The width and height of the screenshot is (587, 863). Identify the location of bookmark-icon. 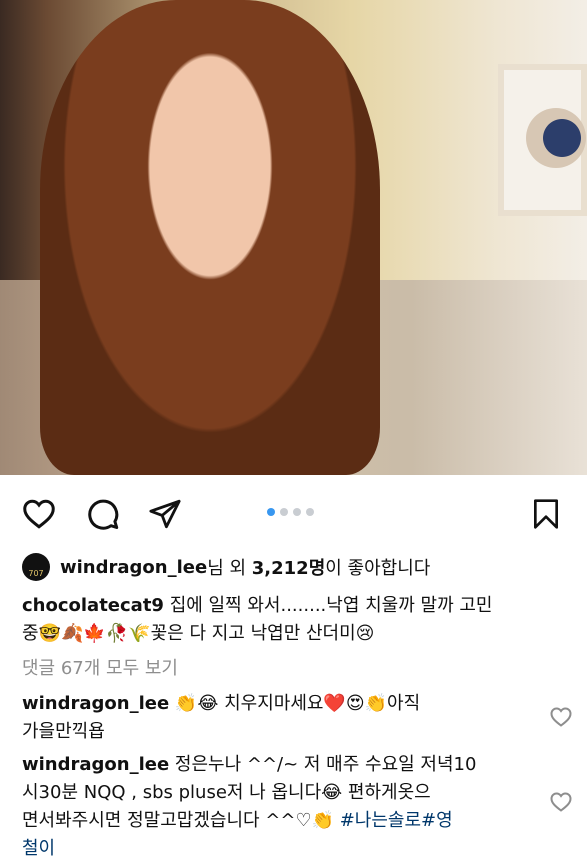
(546, 514).